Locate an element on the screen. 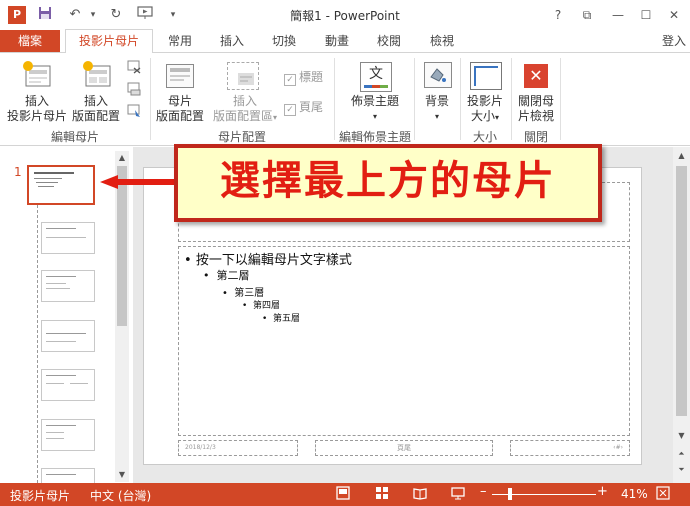 Image resolution: width=690 pixels, height=506 pixels. status-view-name: 投影片母片 is located at coordinates (40, 496).